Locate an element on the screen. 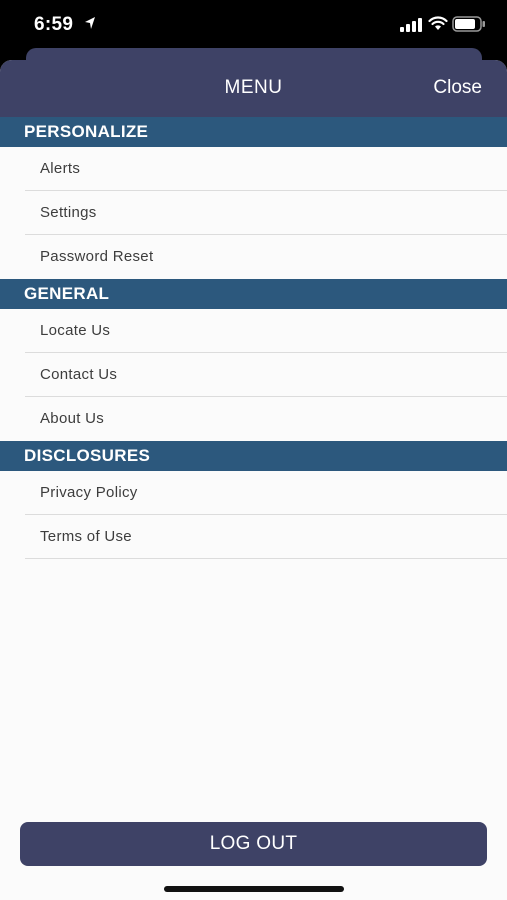 Image resolution: width=507 pixels, height=900 pixels. section-header-general: GENERAL is located at coordinates (253, 294).